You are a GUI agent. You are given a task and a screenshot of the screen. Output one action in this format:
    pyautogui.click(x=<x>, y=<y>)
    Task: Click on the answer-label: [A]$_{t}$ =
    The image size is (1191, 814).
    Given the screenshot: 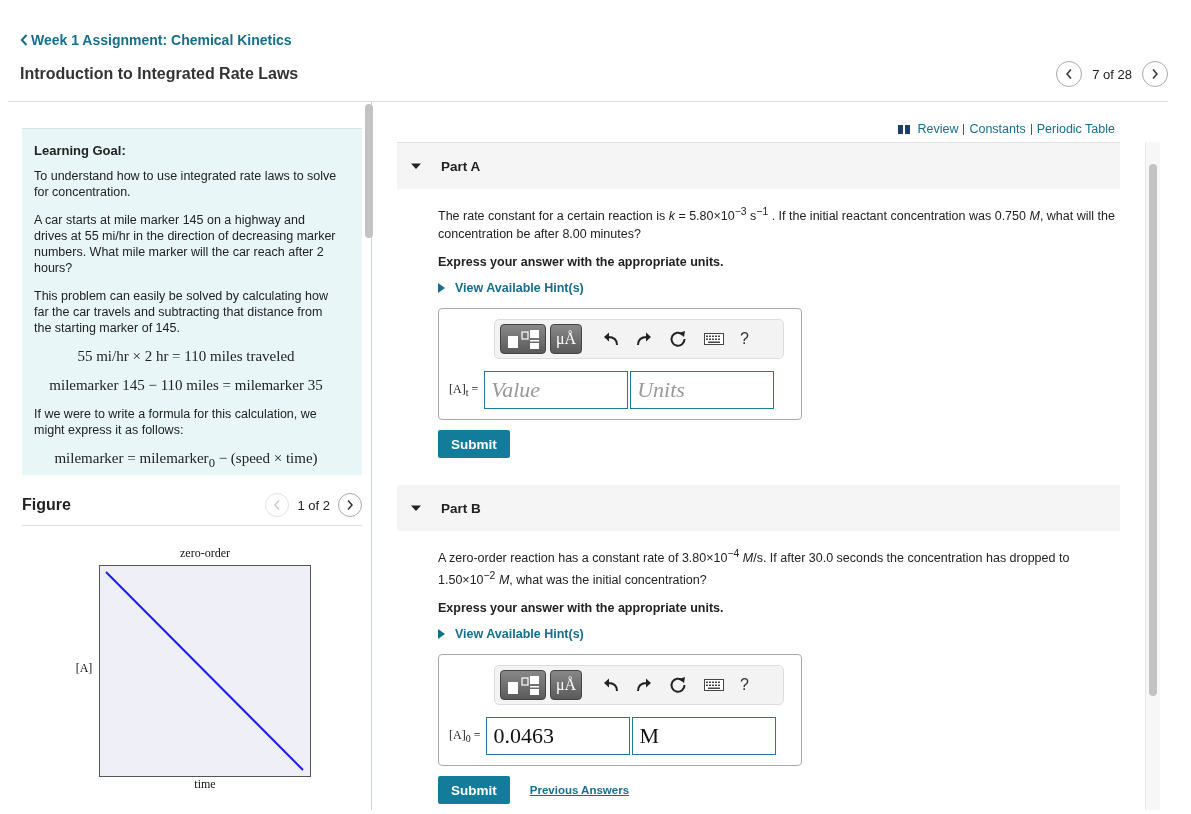 What is the action you would take?
    pyautogui.click(x=464, y=390)
    